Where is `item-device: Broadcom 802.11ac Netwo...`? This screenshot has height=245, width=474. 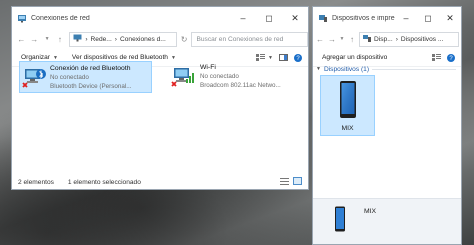 item-device: Broadcom 802.11ac Netwo... is located at coordinates (240, 85).